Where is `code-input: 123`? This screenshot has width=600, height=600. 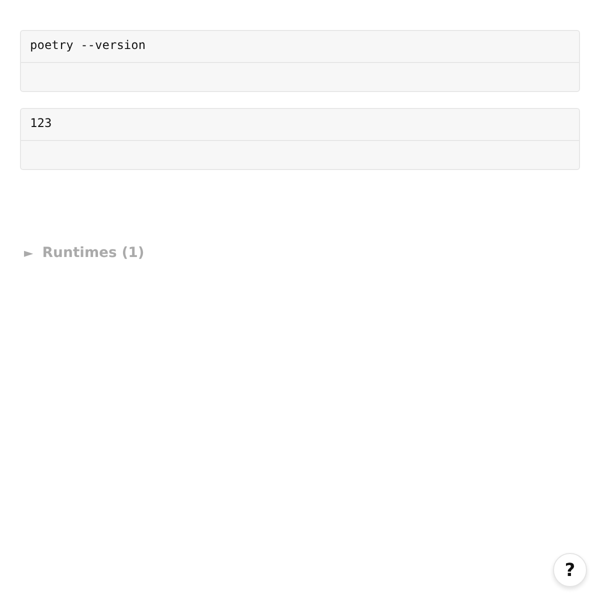
code-input: 123 is located at coordinates (300, 125).